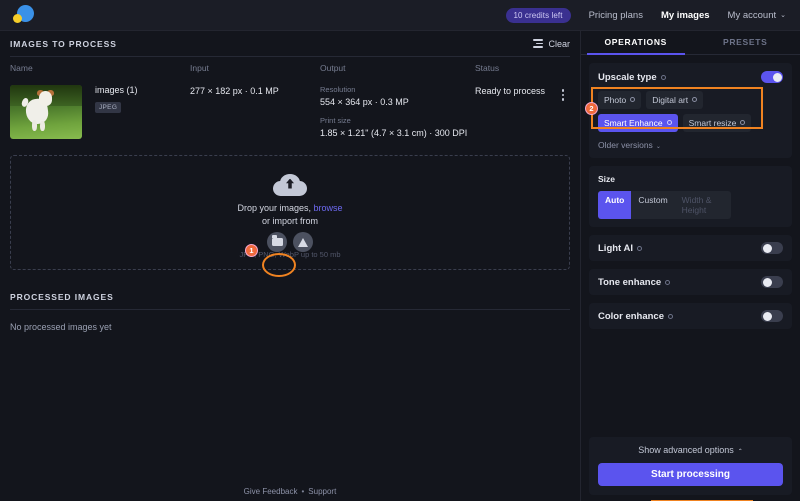  What do you see at coordinates (670, 316) in the screenshot?
I see `info-icon-color-enhance` at bounding box center [670, 316].